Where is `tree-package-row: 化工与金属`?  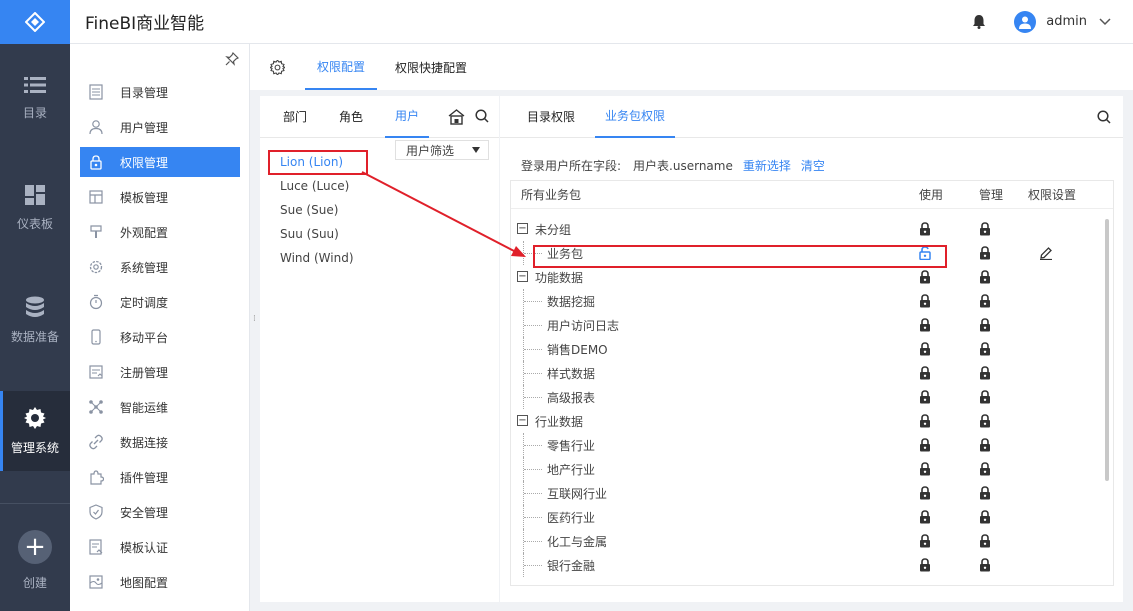 tree-package-row: 化工与金属 is located at coordinates (806, 541).